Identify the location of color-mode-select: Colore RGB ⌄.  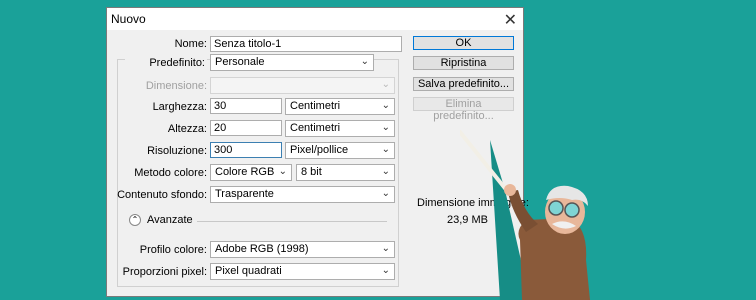
(251, 172).